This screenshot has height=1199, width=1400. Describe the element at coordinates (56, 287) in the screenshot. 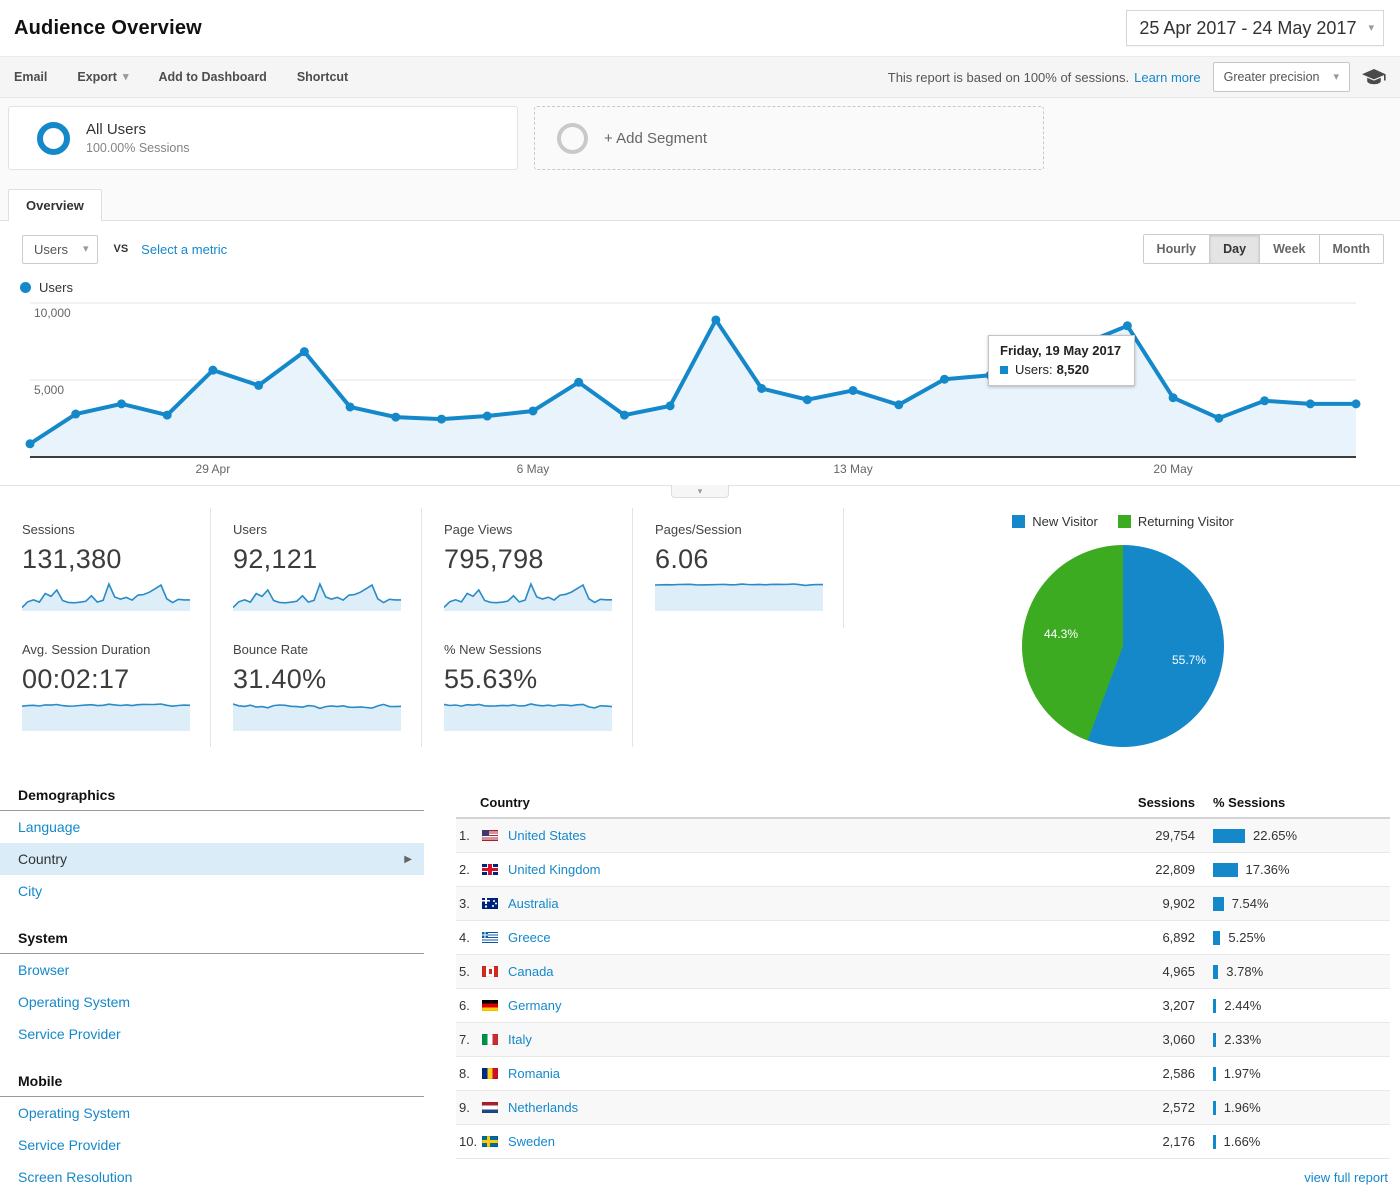

I see `series-label: Users` at that location.